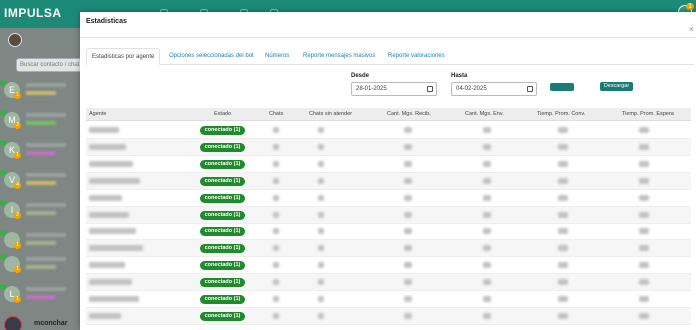  I want to click on contact-item: L1, so click(42, 295).